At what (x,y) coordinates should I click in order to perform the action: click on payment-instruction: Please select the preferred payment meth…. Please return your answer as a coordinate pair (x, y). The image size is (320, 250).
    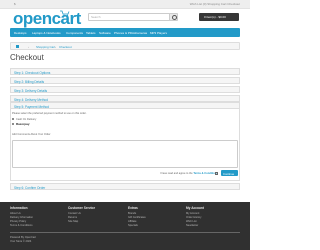
    Looking at the image, I should click on (49, 113).